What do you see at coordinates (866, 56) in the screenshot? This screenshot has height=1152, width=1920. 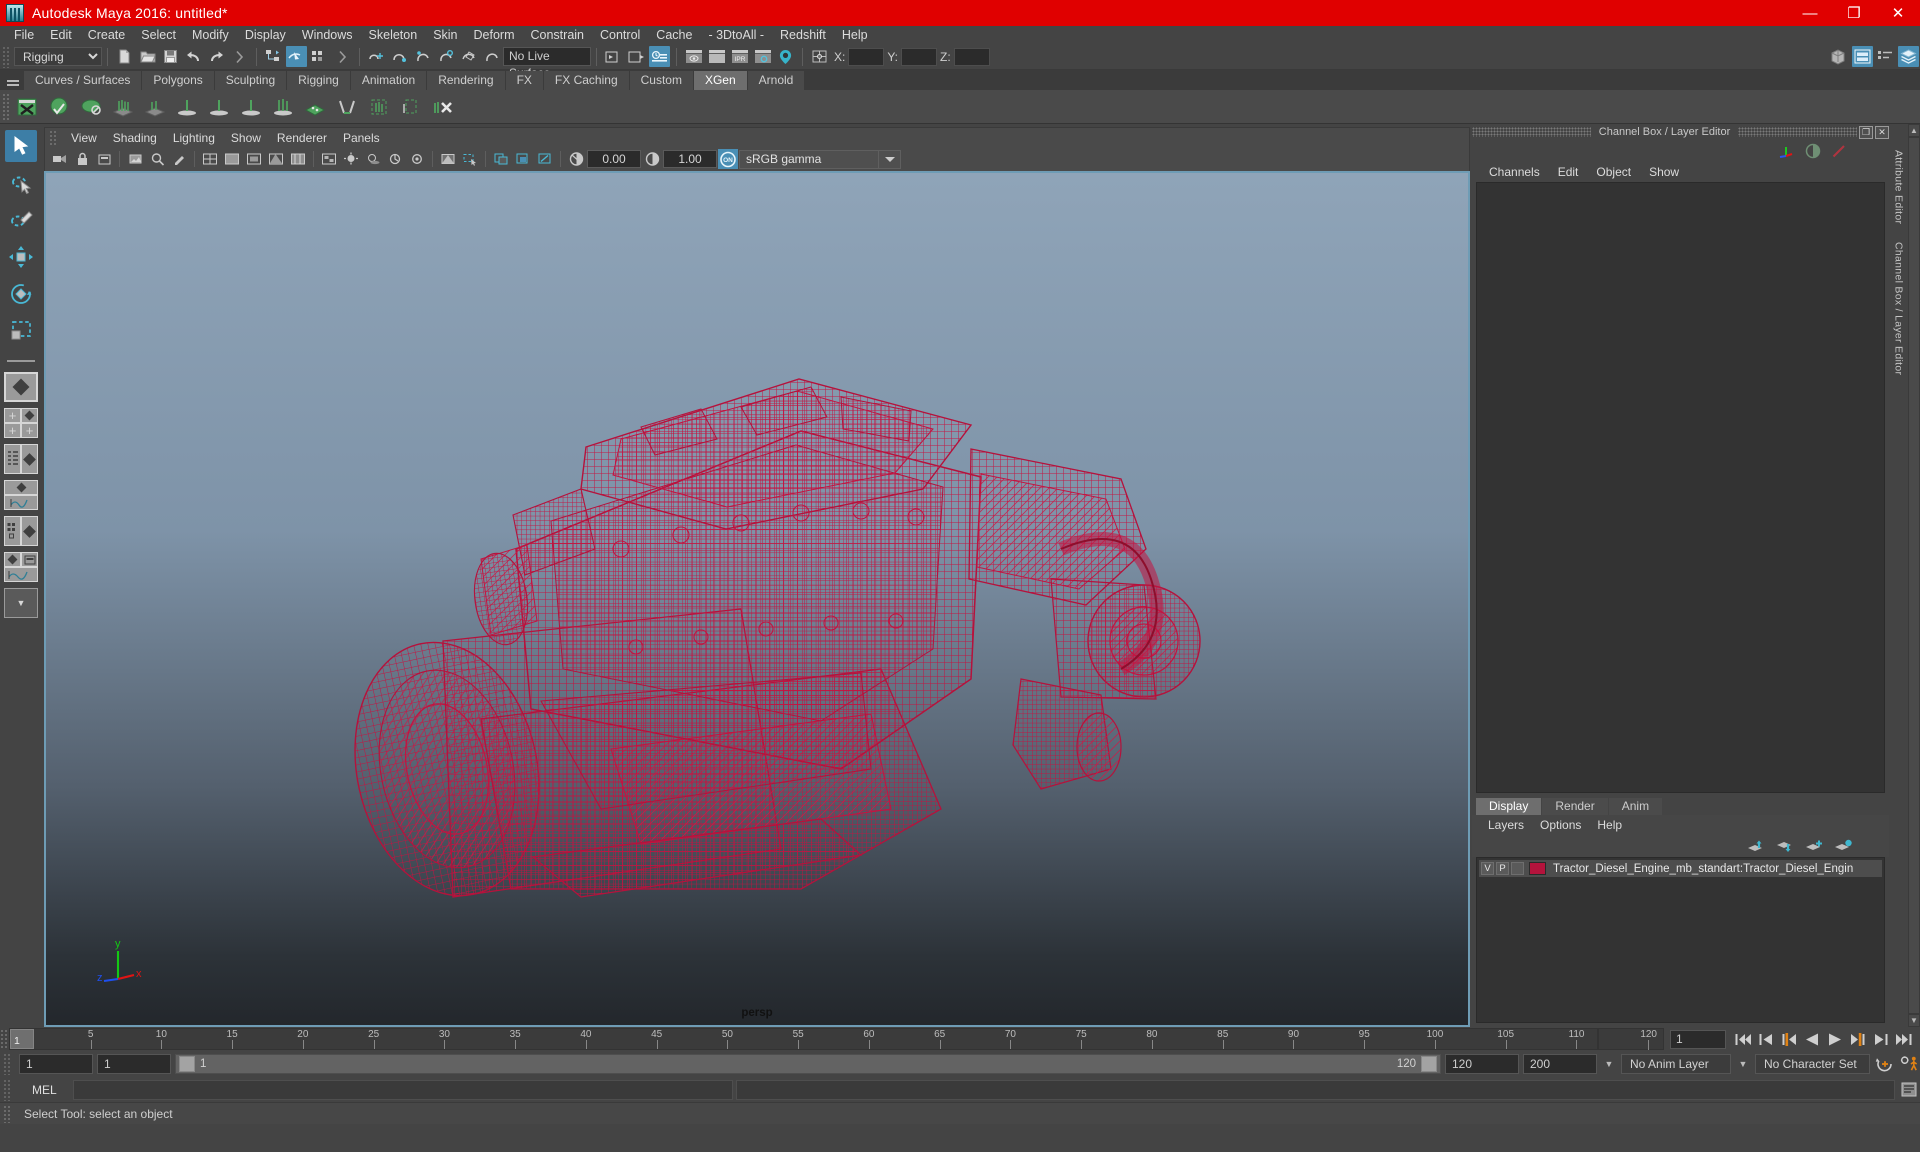 I see `coord-x-field` at bounding box center [866, 56].